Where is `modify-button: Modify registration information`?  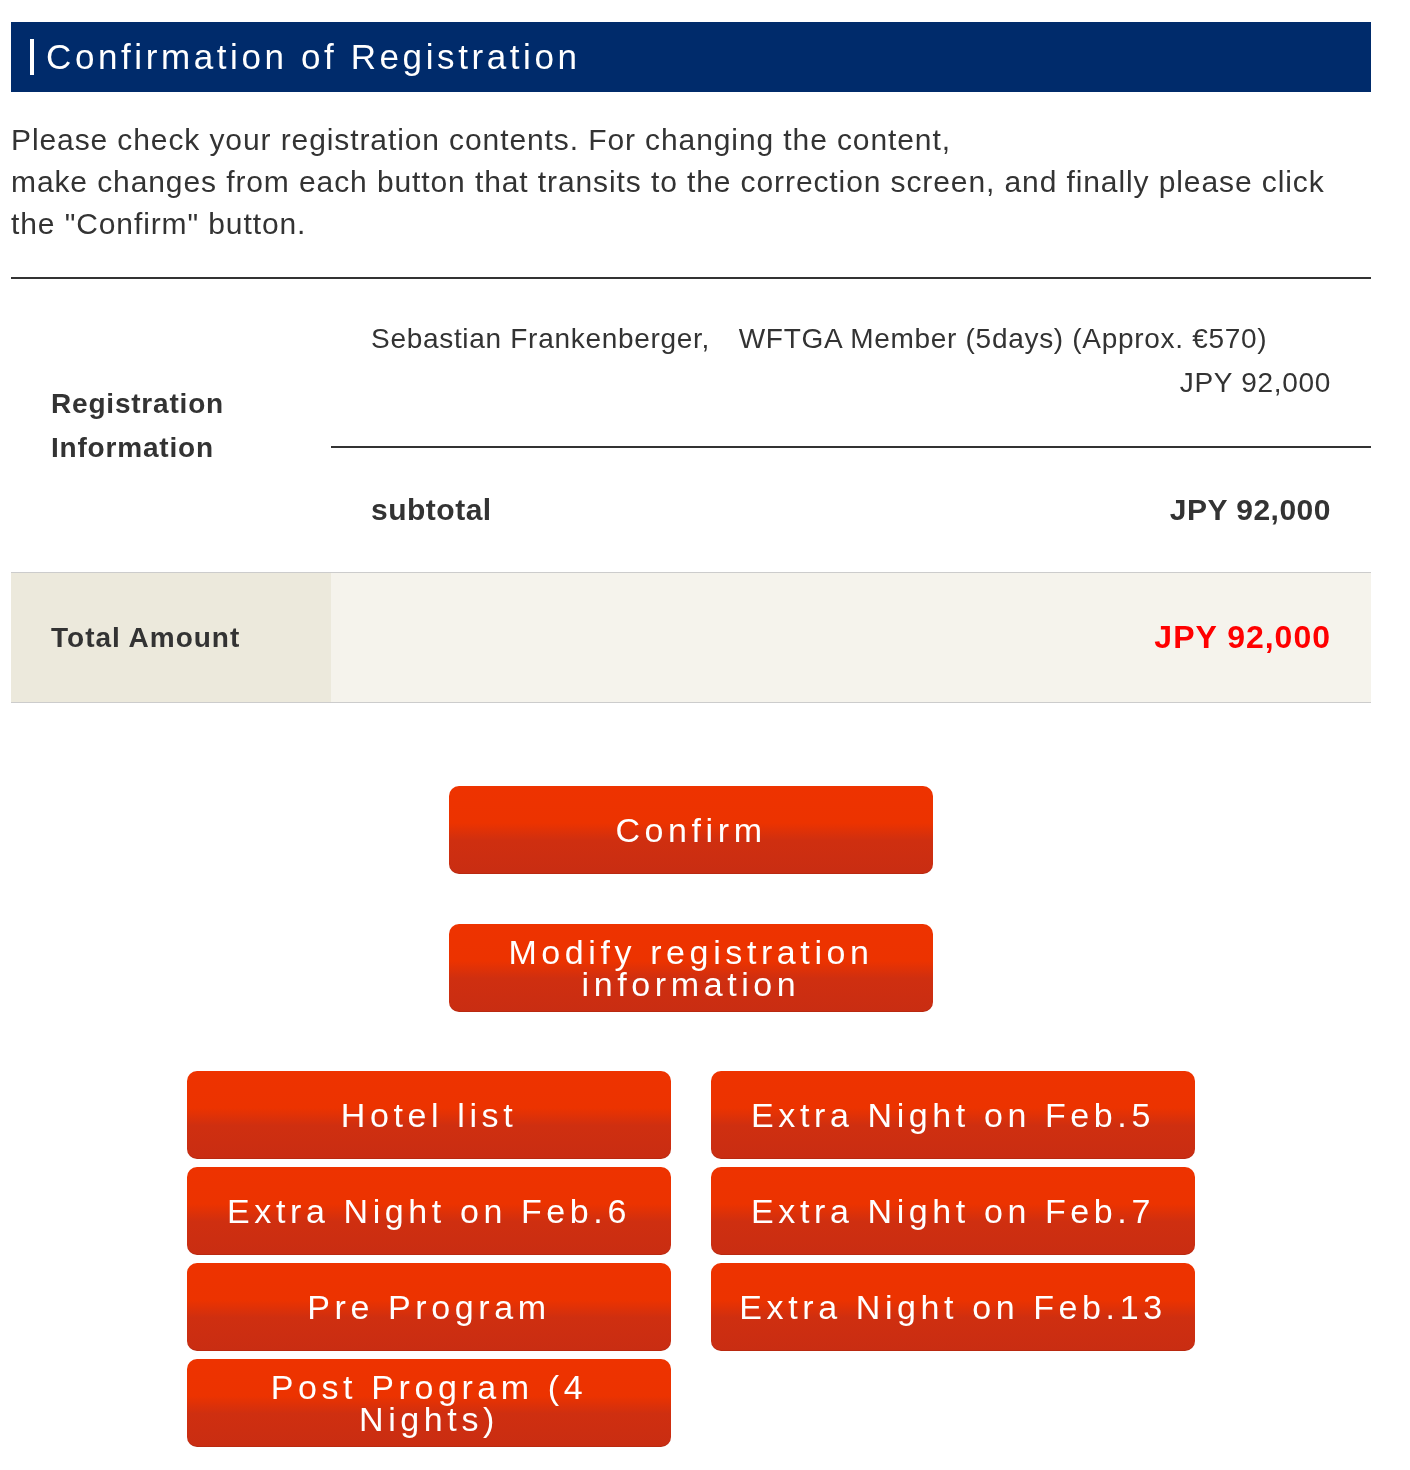 modify-button: Modify registration information is located at coordinates (691, 968).